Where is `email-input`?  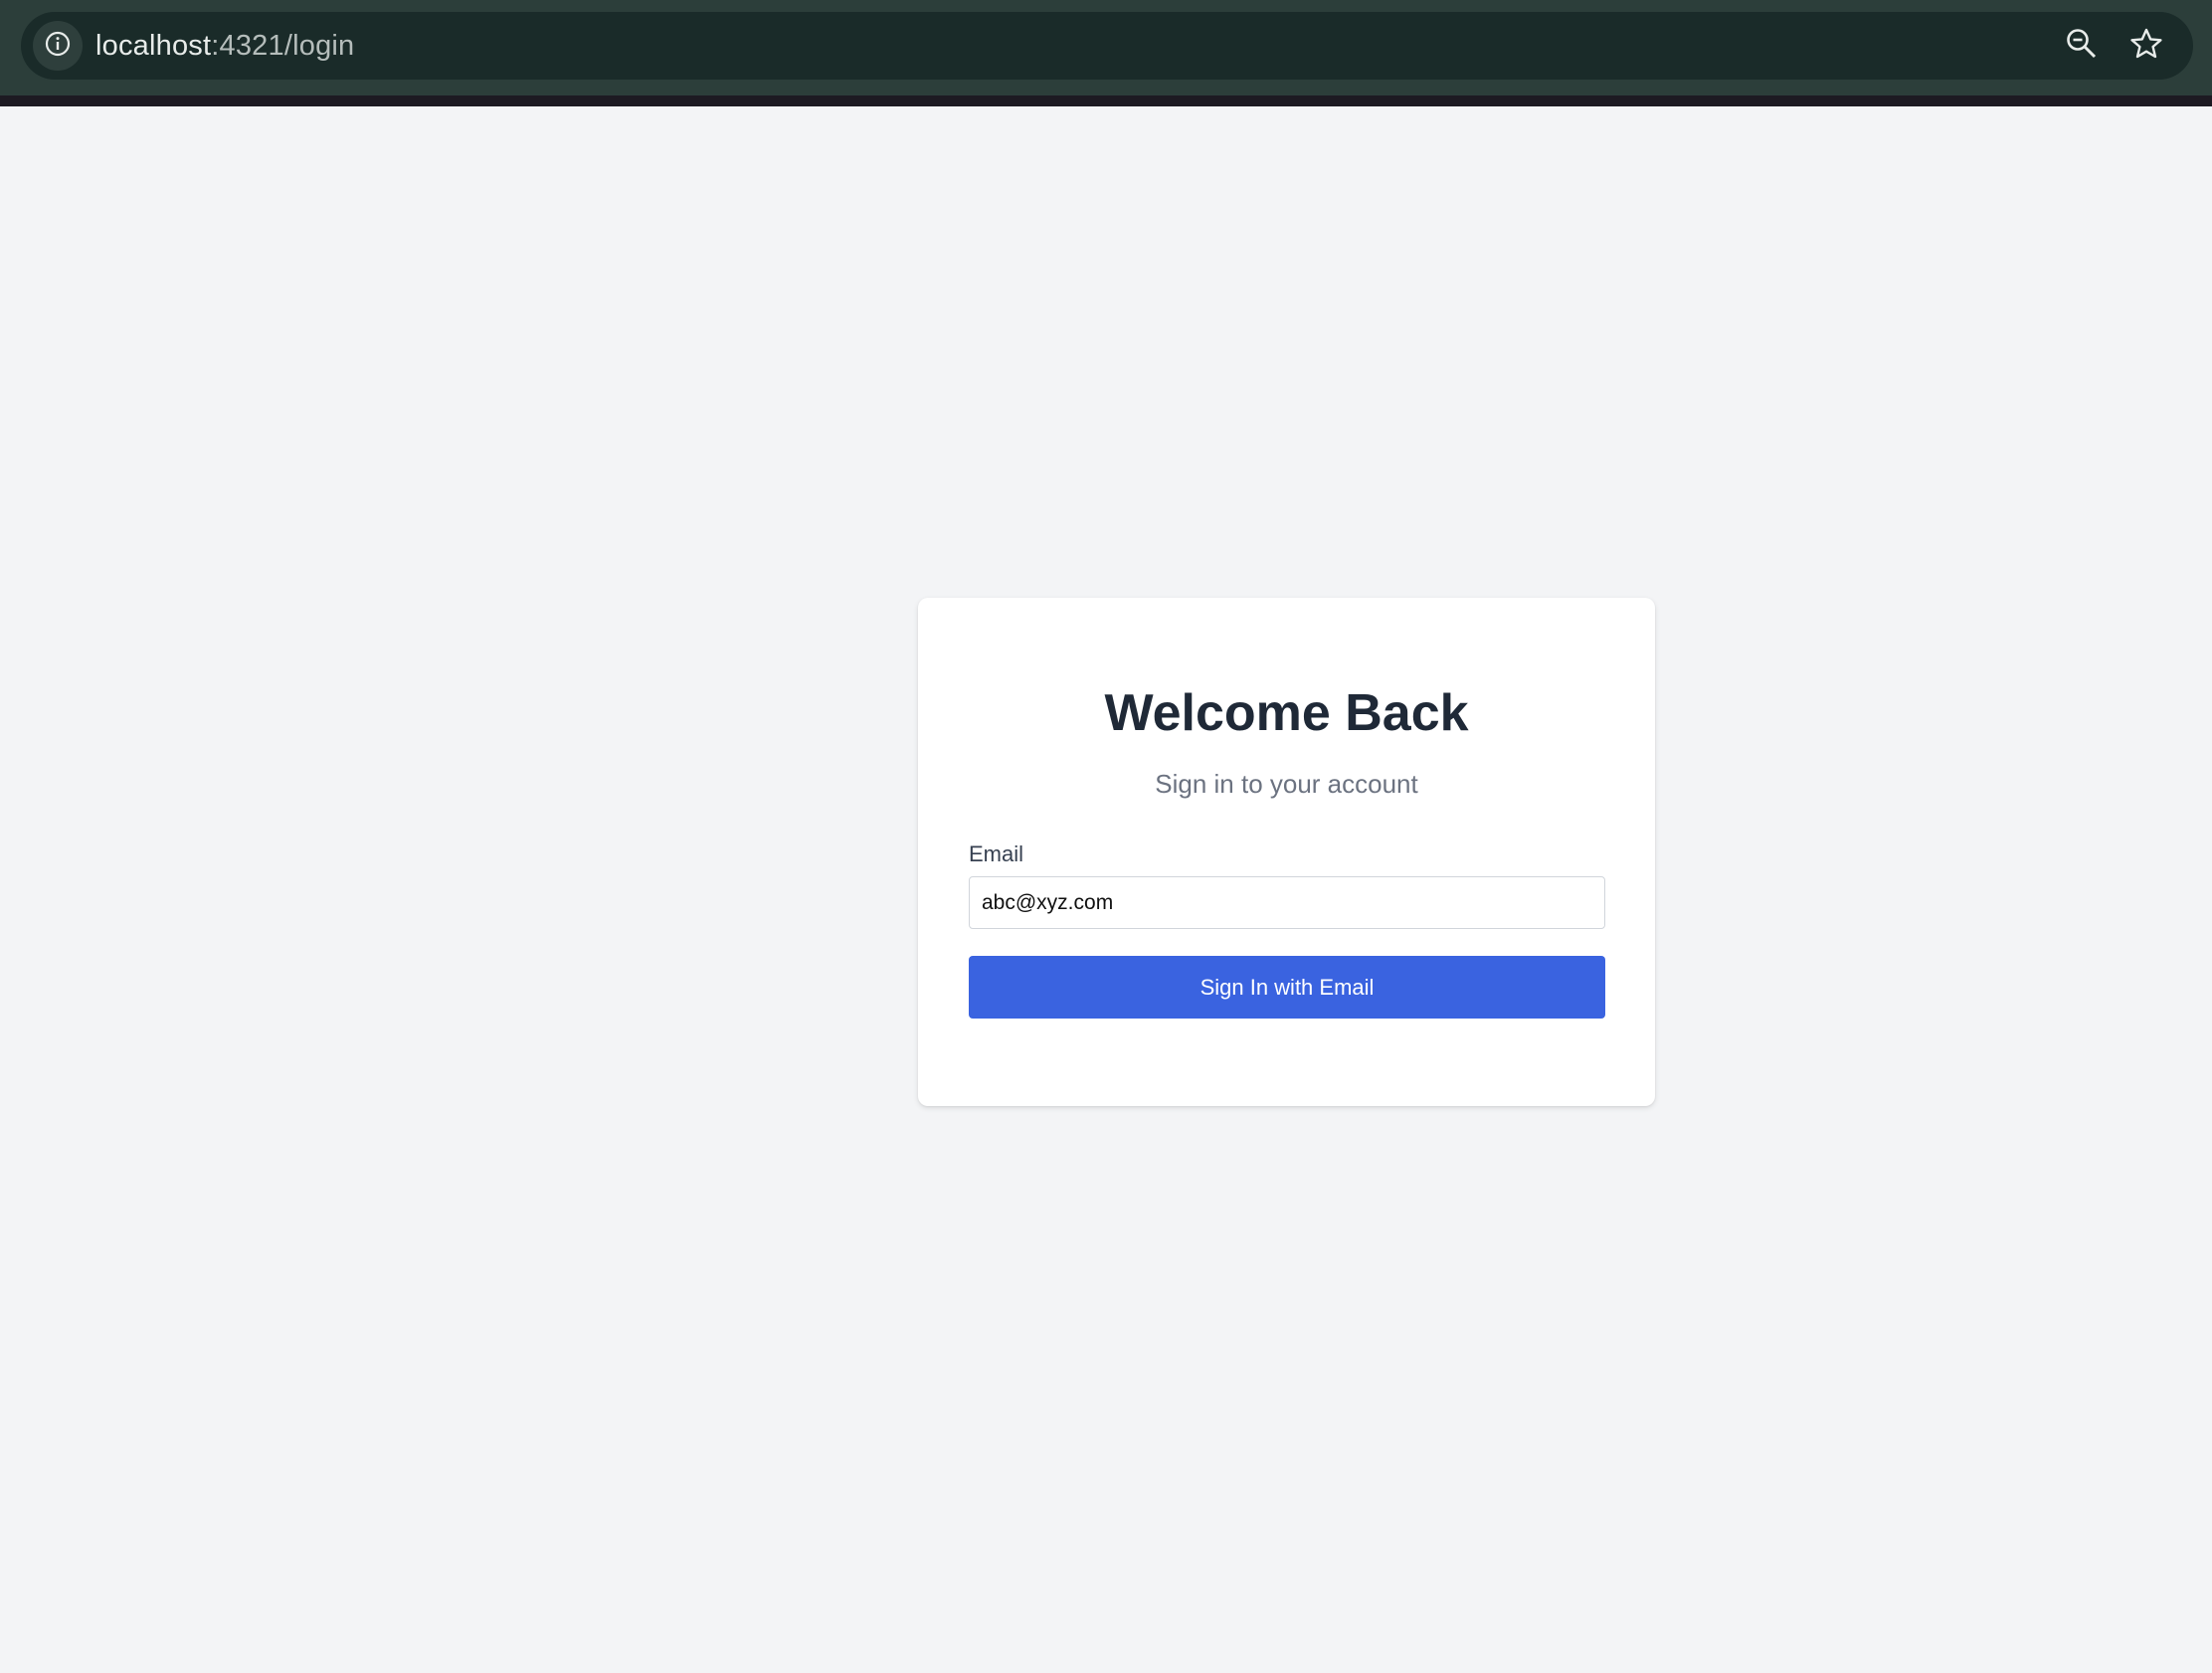
email-input is located at coordinates (1287, 902).